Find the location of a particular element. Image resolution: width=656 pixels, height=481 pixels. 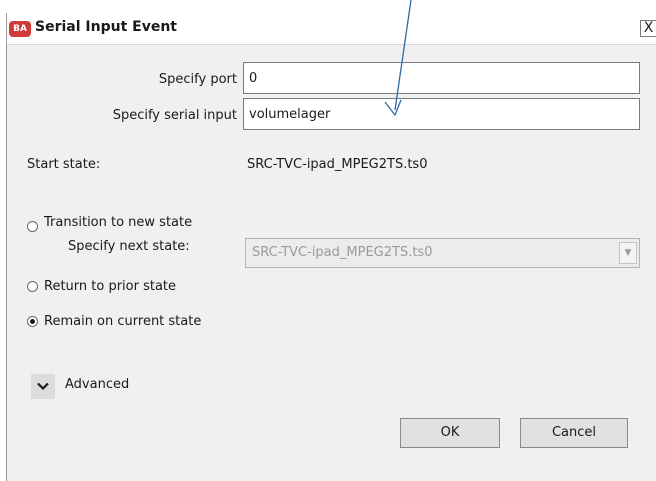

return-radio is located at coordinates (32, 286).